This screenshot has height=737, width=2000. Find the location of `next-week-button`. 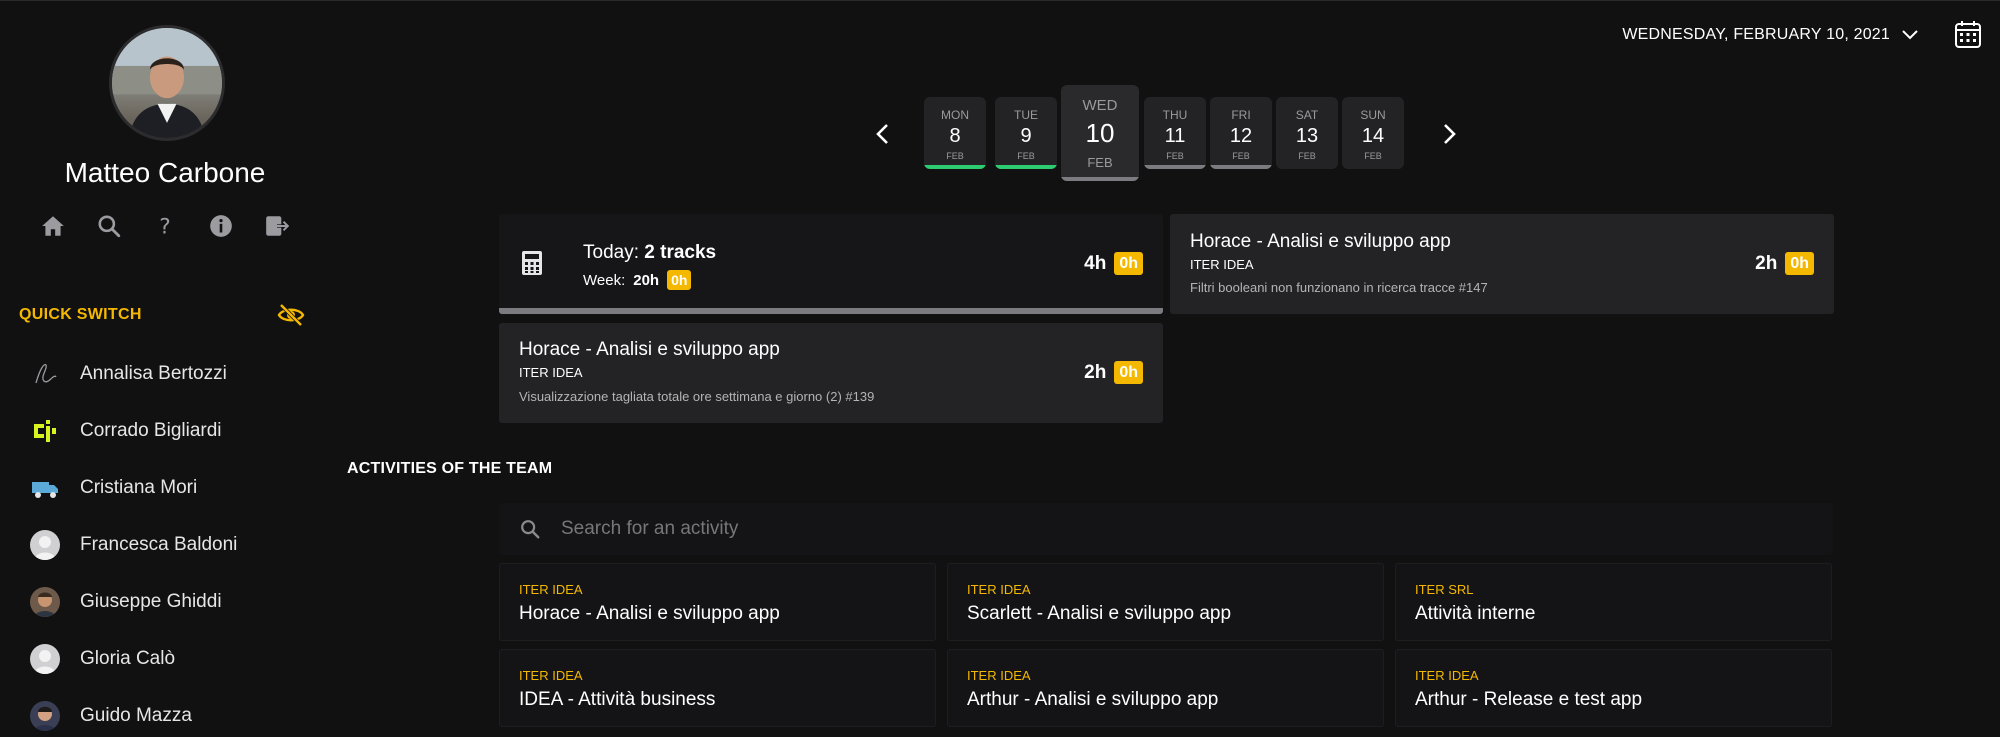

next-week-button is located at coordinates (1450, 134).